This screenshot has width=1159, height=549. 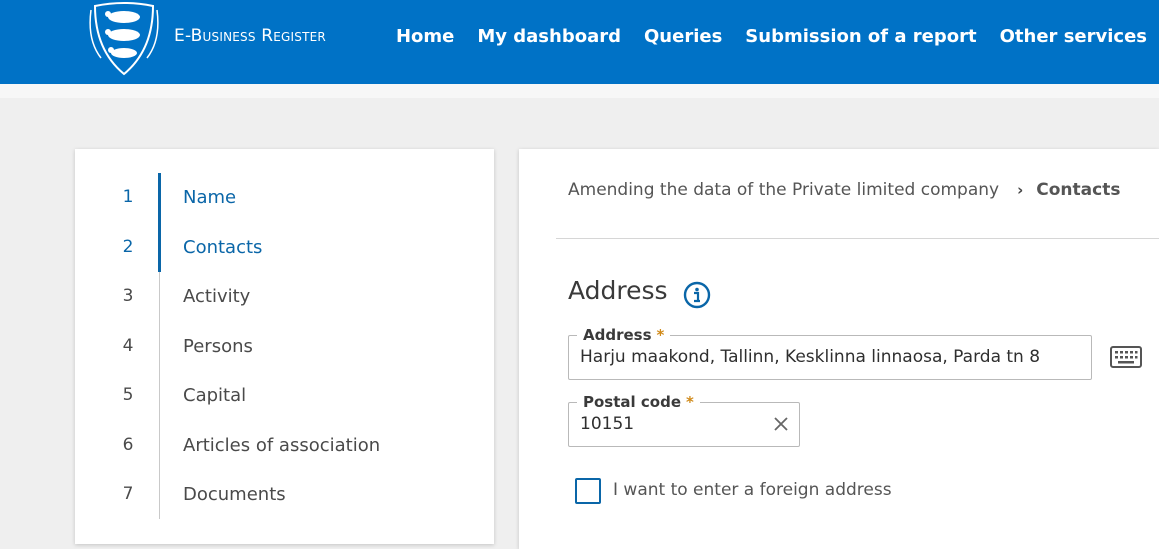 What do you see at coordinates (857, 238) in the screenshot?
I see `divider` at bounding box center [857, 238].